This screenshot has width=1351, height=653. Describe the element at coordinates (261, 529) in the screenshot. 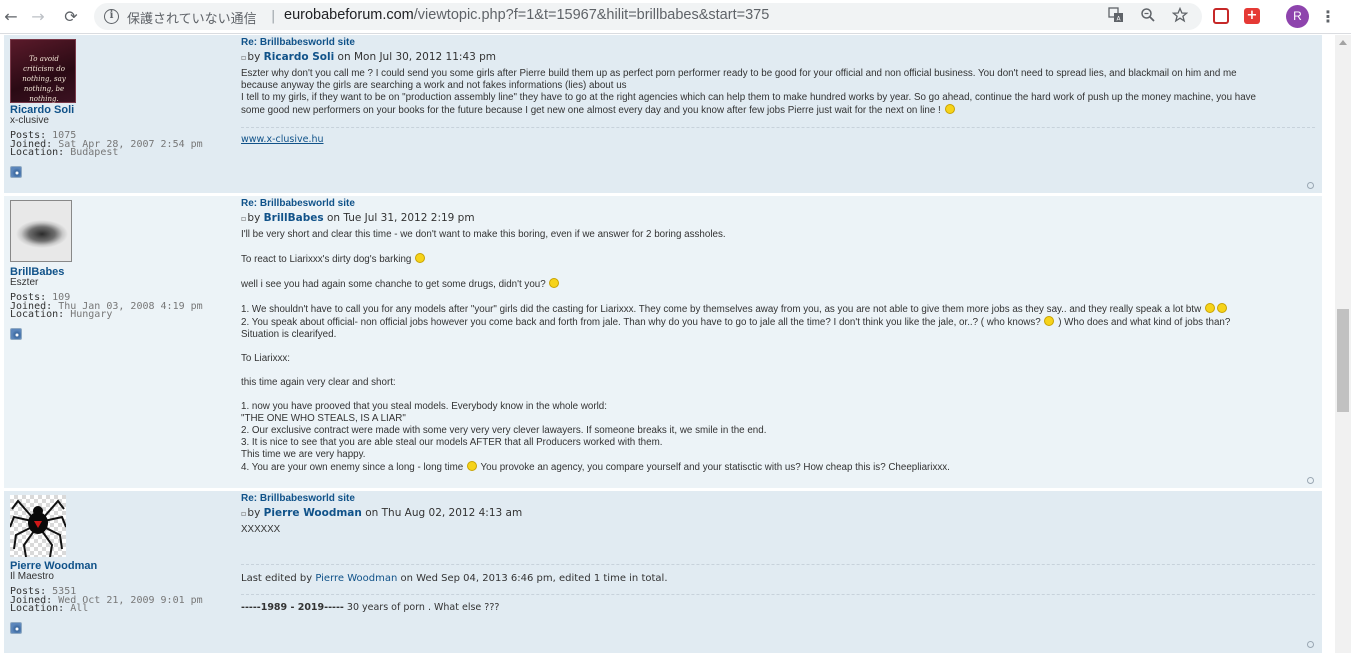

I see `post-line: XXXXXX` at that location.